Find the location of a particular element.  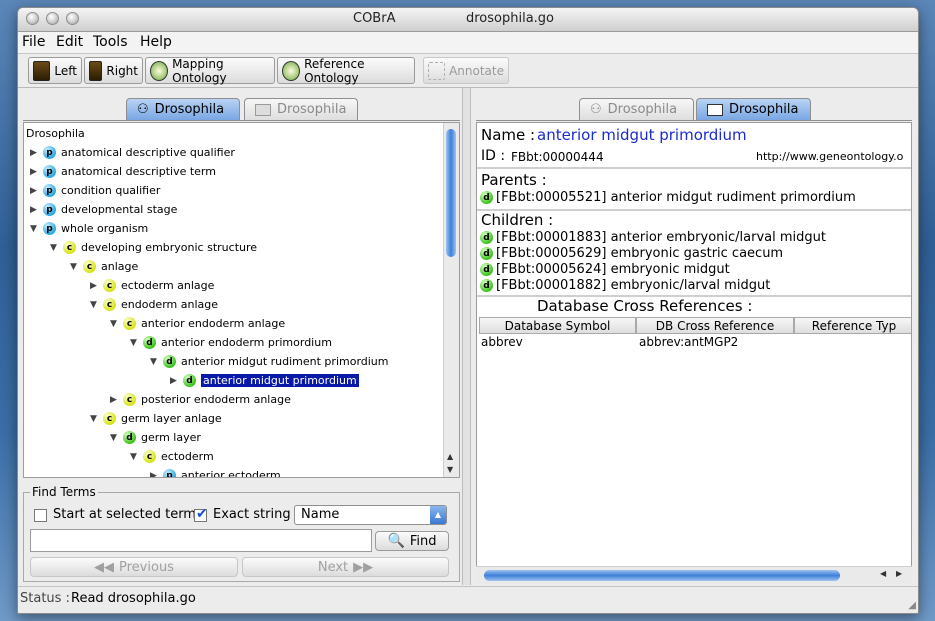

tree-node: ▶ c ectoderm anlage is located at coordinates (152, 285).